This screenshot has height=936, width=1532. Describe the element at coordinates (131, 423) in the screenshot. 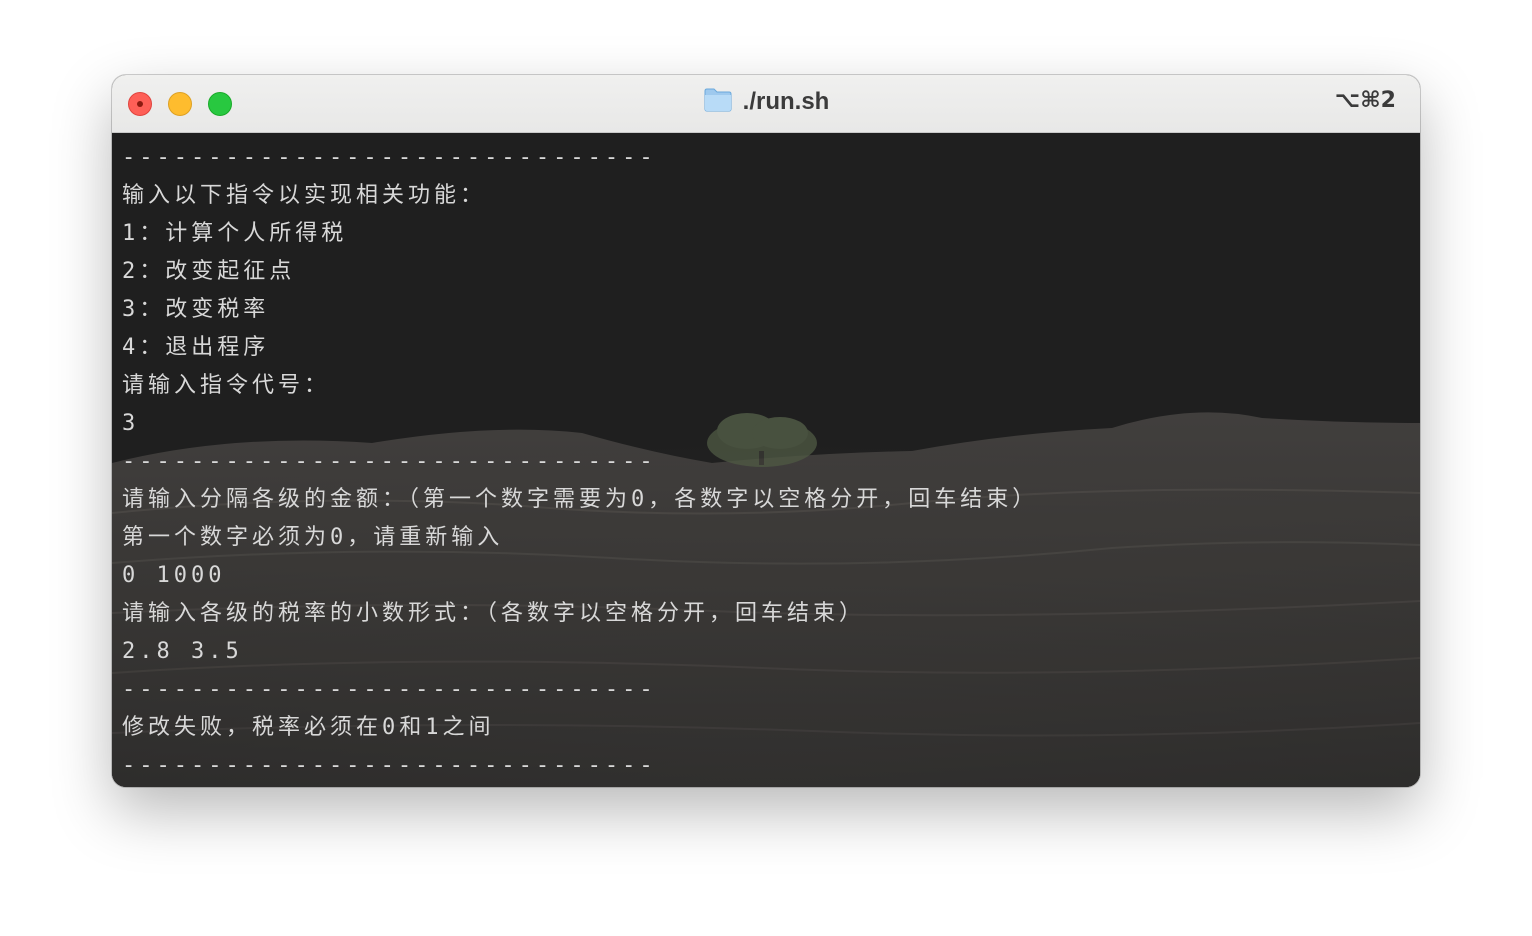

I see `output-line: 3` at that location.